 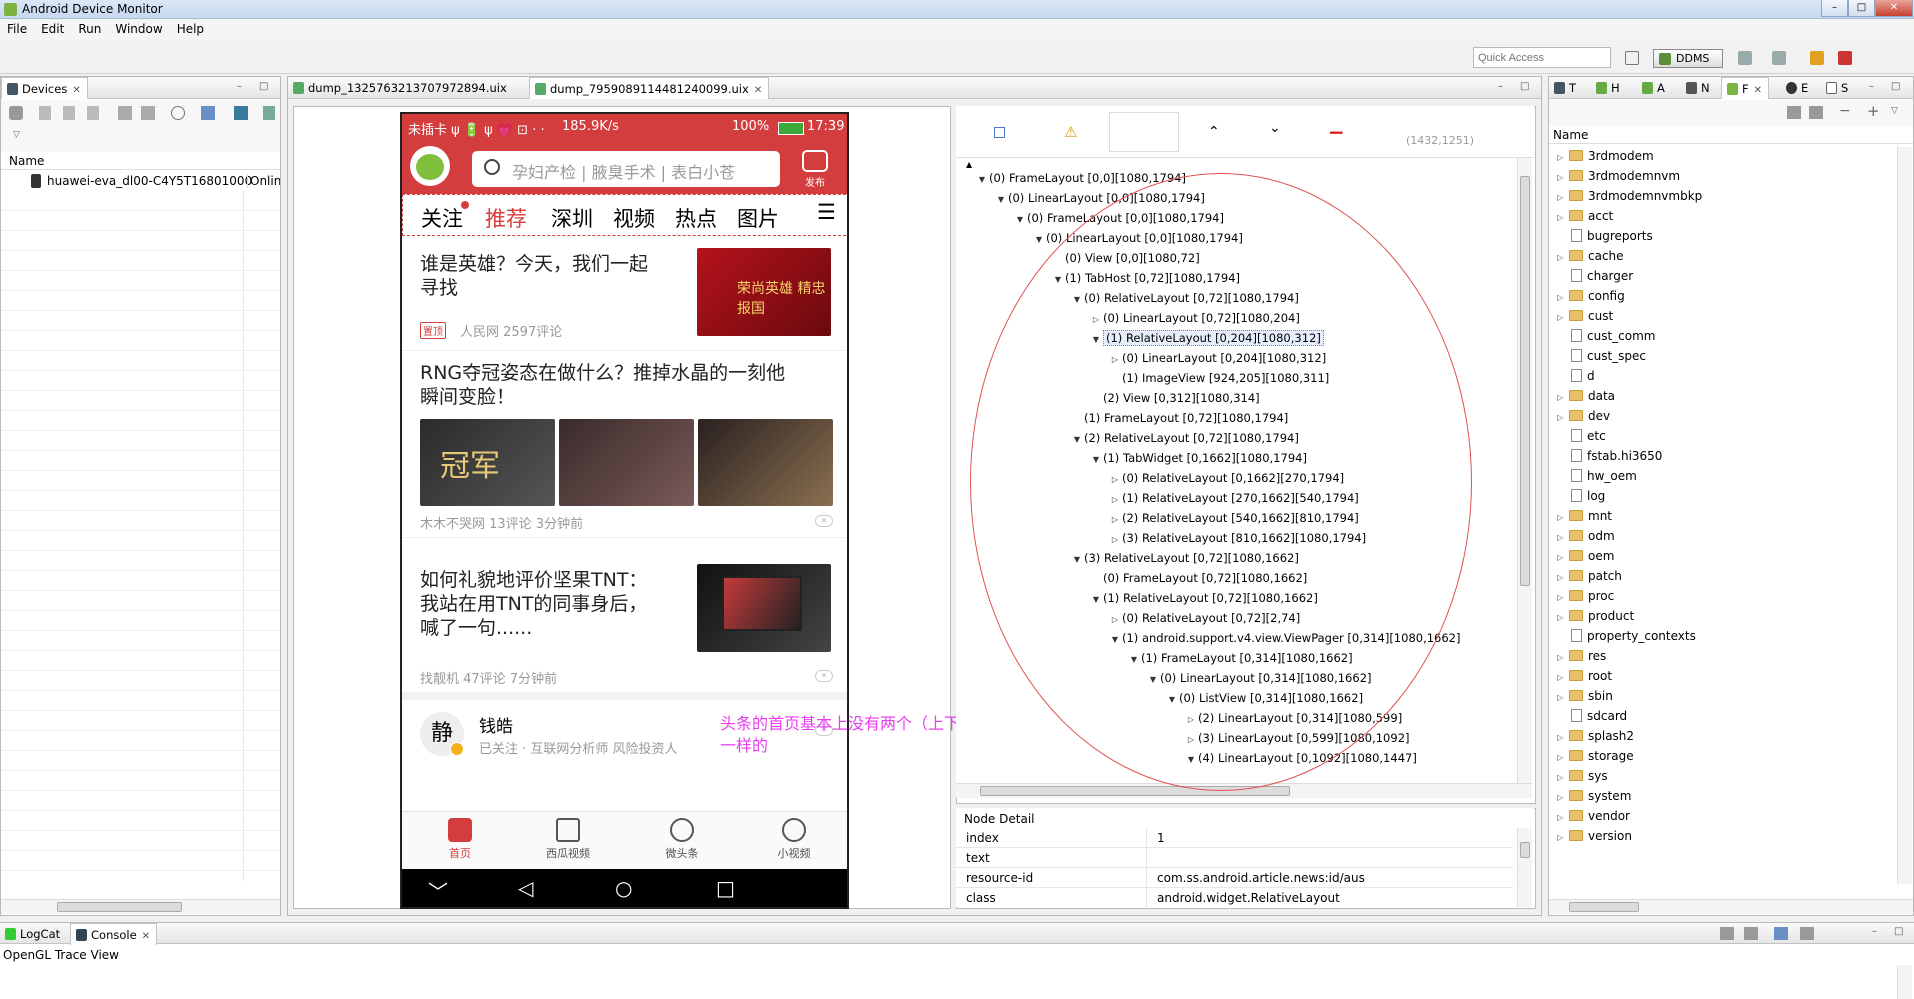 What do you see at coordinates (1585, 556) in the screenshot?
I see `file-tree-item: ▷ oem` at bounding box center [1585, 556].